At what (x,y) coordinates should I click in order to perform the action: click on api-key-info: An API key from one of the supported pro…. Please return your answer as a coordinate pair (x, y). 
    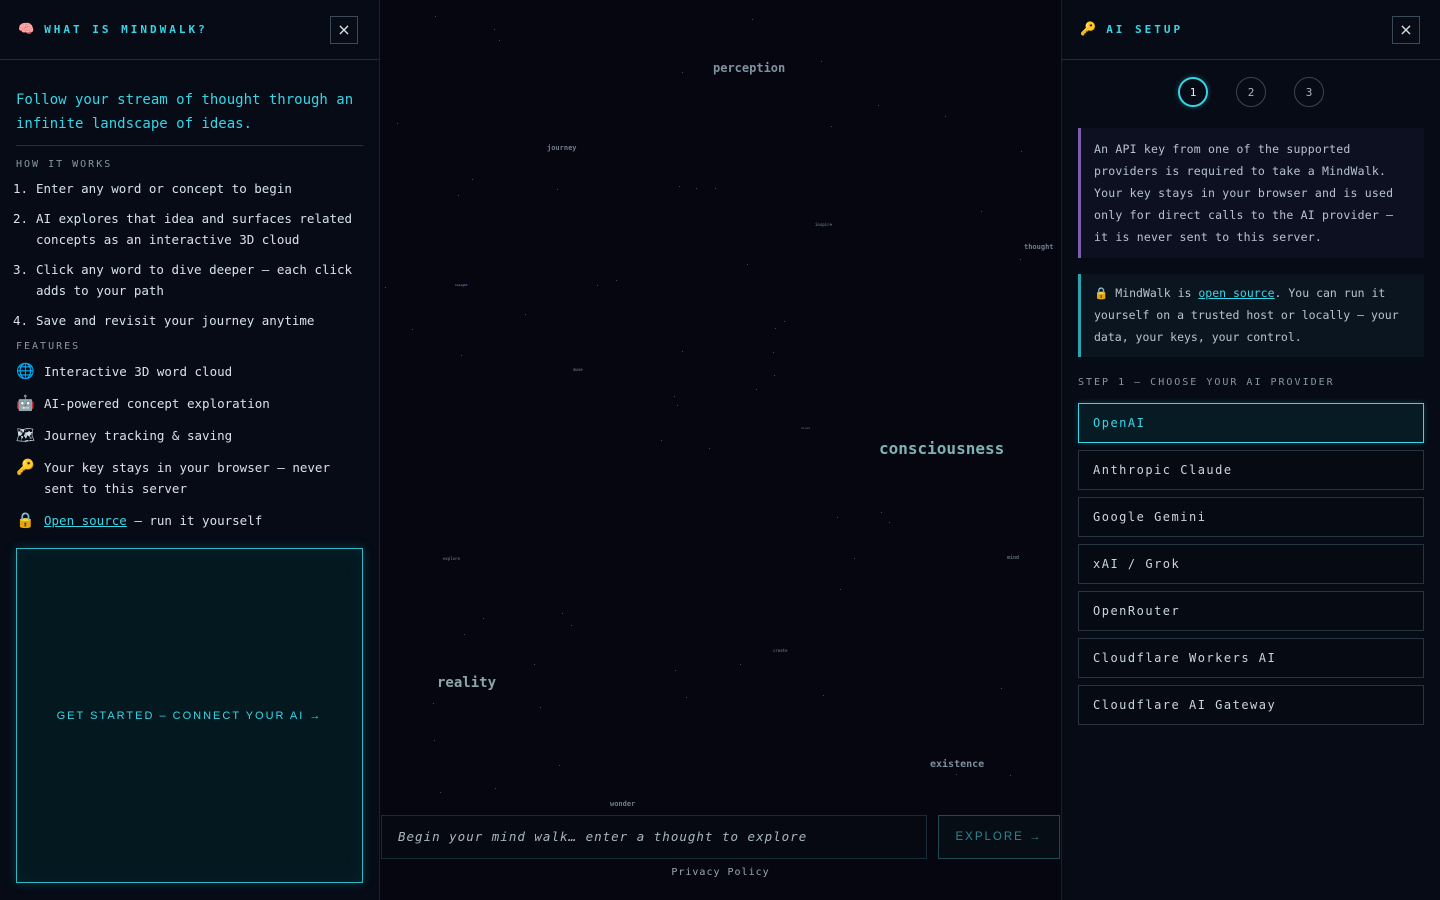
    Looking at the image, I should click on (1251, 193).